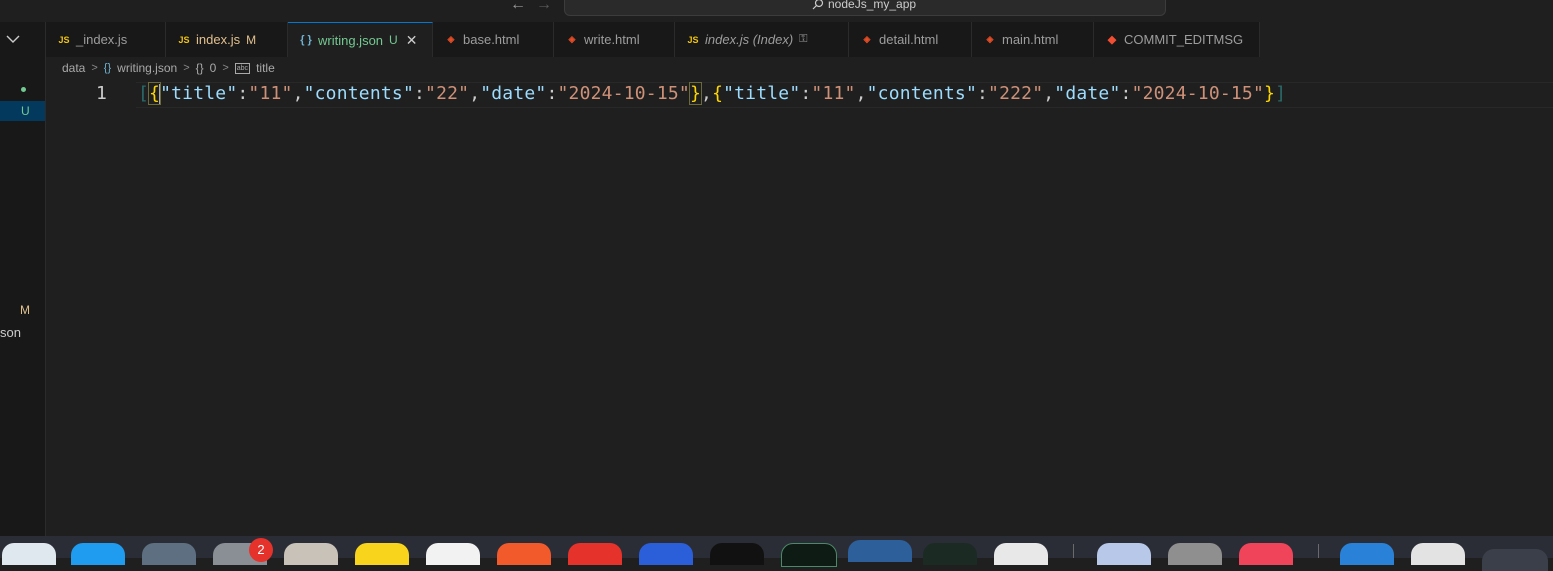 Image resolution: width=1553 pixels, height=571 pixels. I want to click on breadcrumb-index: 0, so click(213, 68).